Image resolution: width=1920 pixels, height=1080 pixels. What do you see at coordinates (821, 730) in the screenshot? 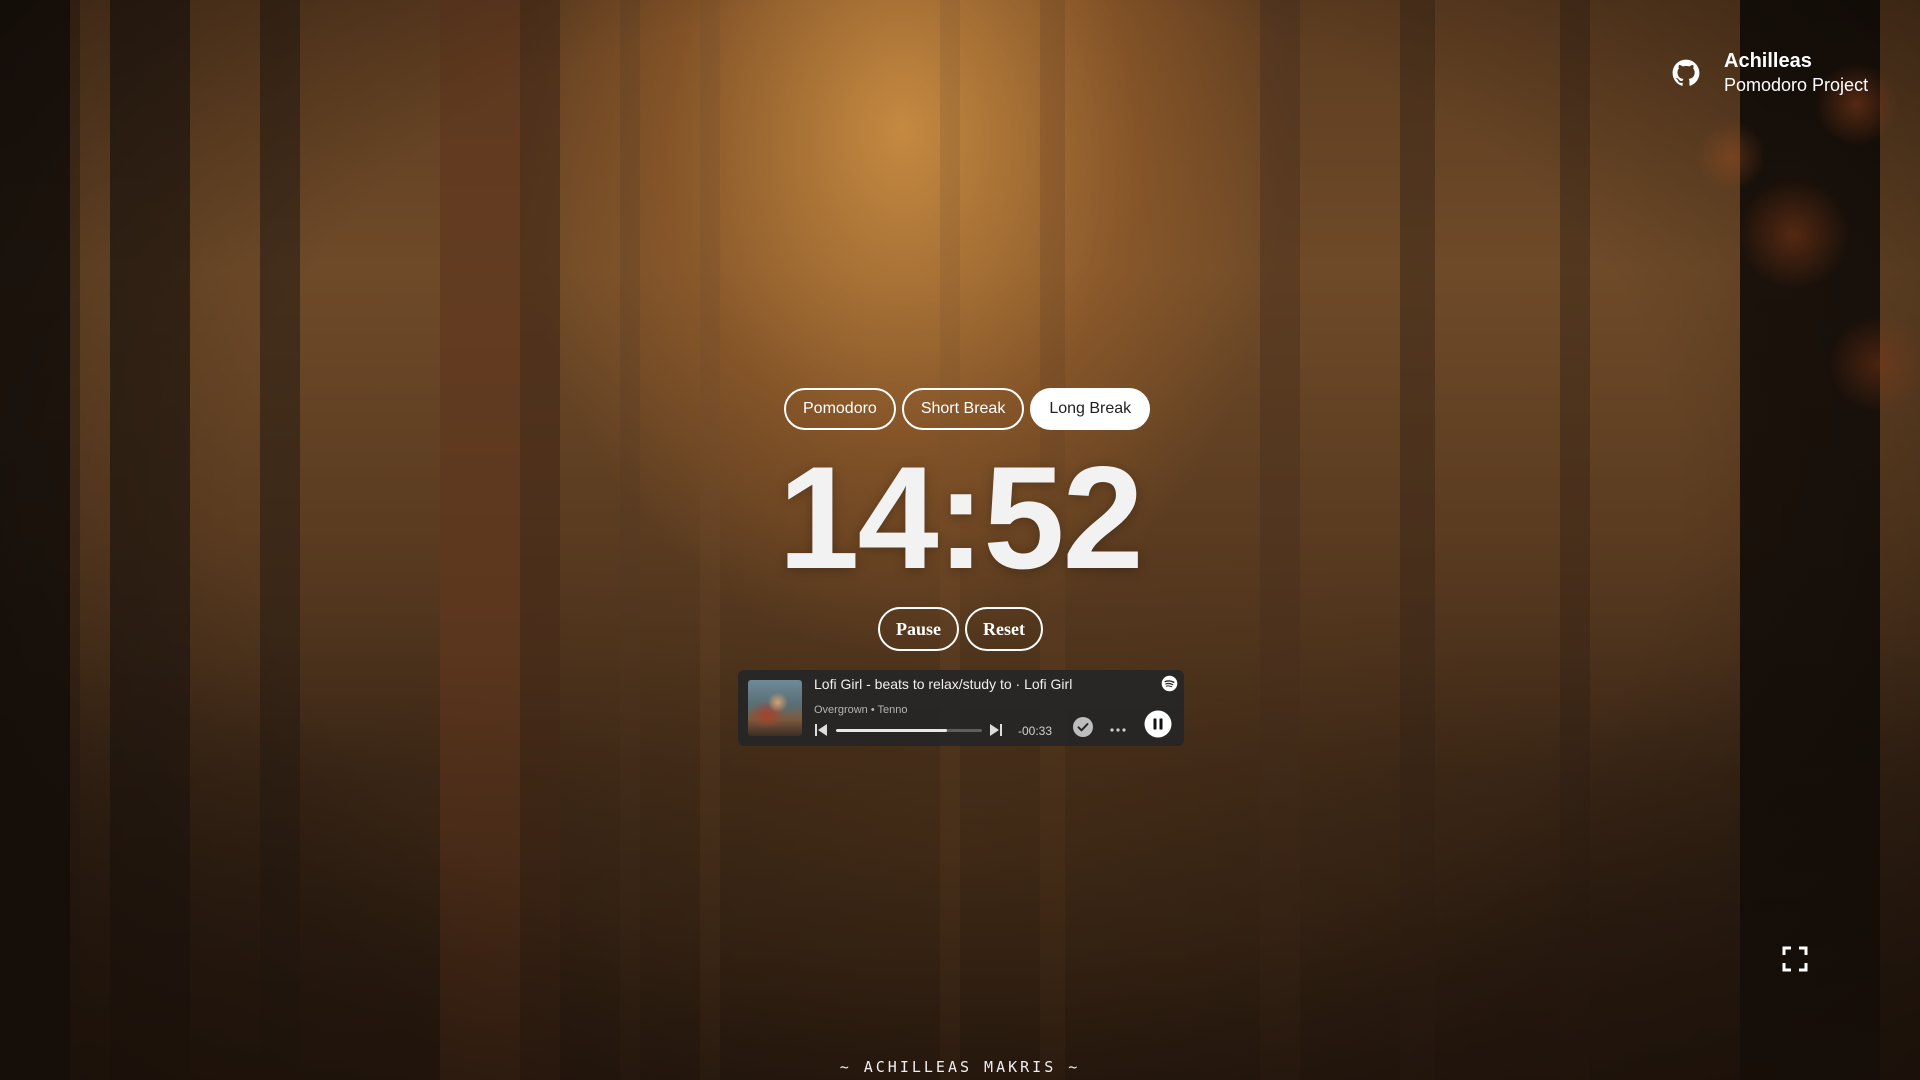
I see `previous-track-icon` at bounding box center [821, 730].